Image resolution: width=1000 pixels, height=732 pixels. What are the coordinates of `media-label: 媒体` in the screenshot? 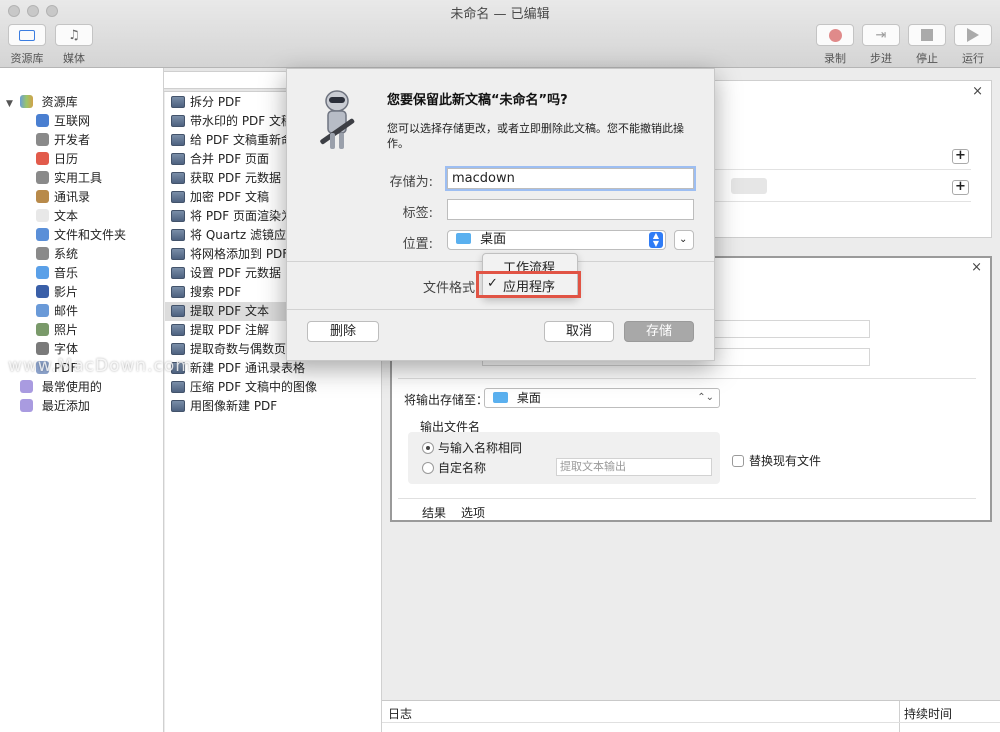 It's located at (74, 58).